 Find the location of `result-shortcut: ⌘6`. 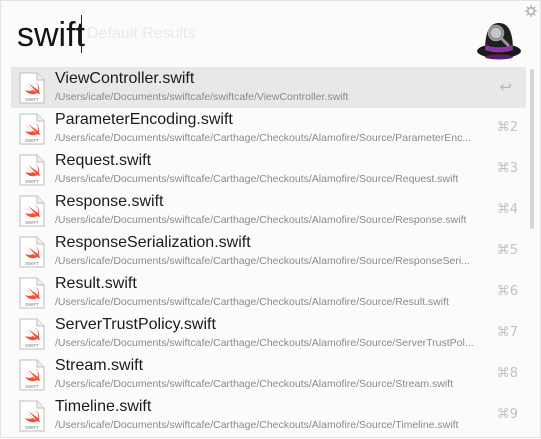

result-shortcut: ⌘6 is located at coordinates (507, 291).